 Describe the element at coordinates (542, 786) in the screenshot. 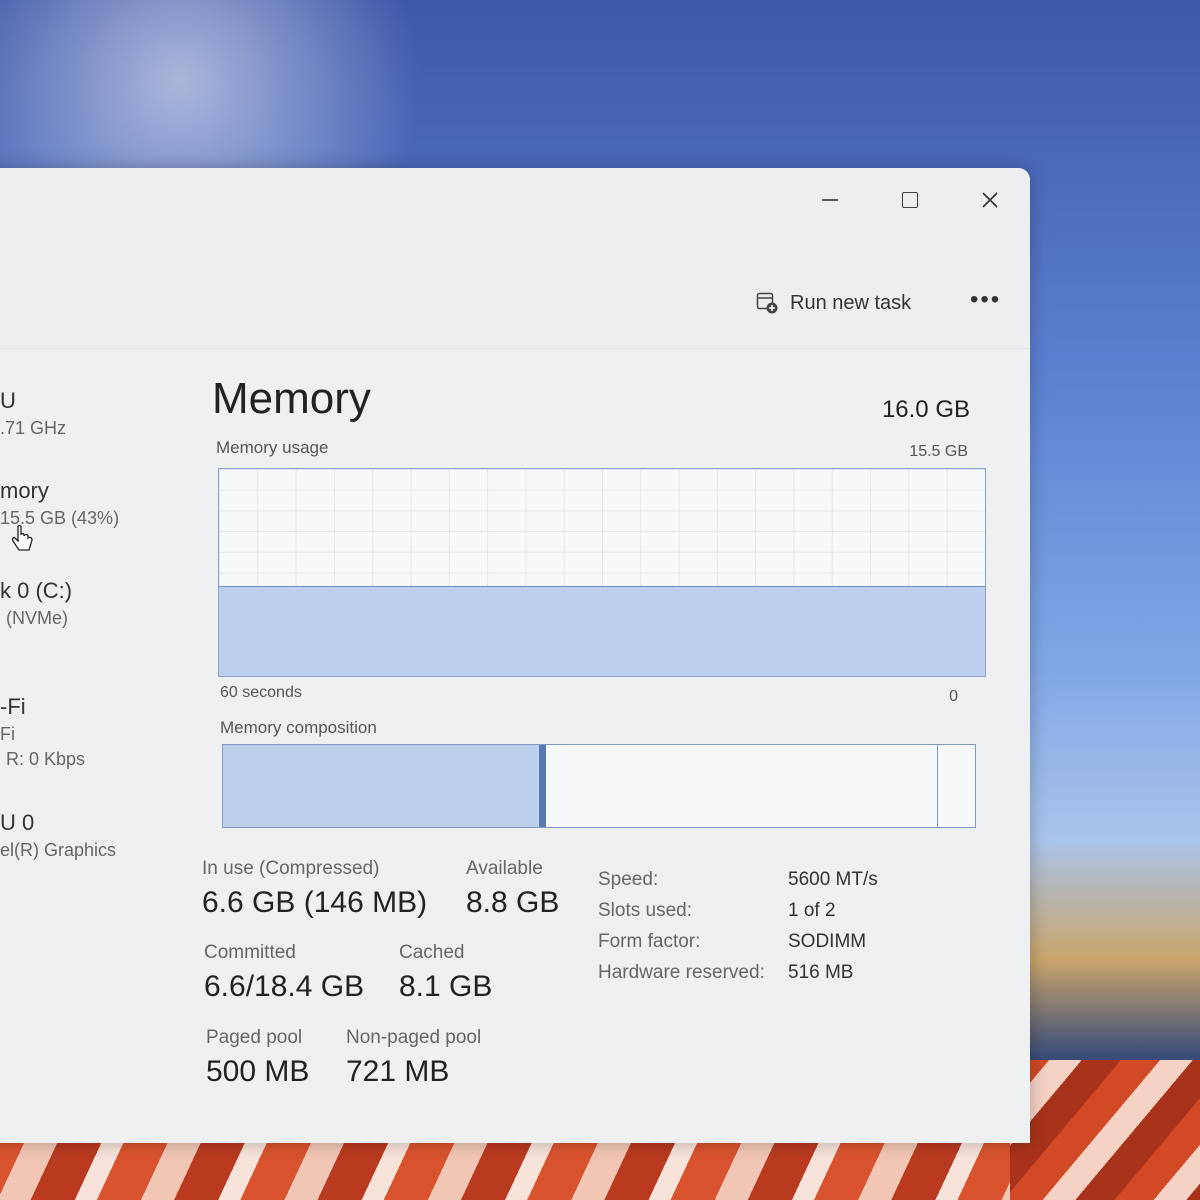

I see `composition-modified-segment` at that location.